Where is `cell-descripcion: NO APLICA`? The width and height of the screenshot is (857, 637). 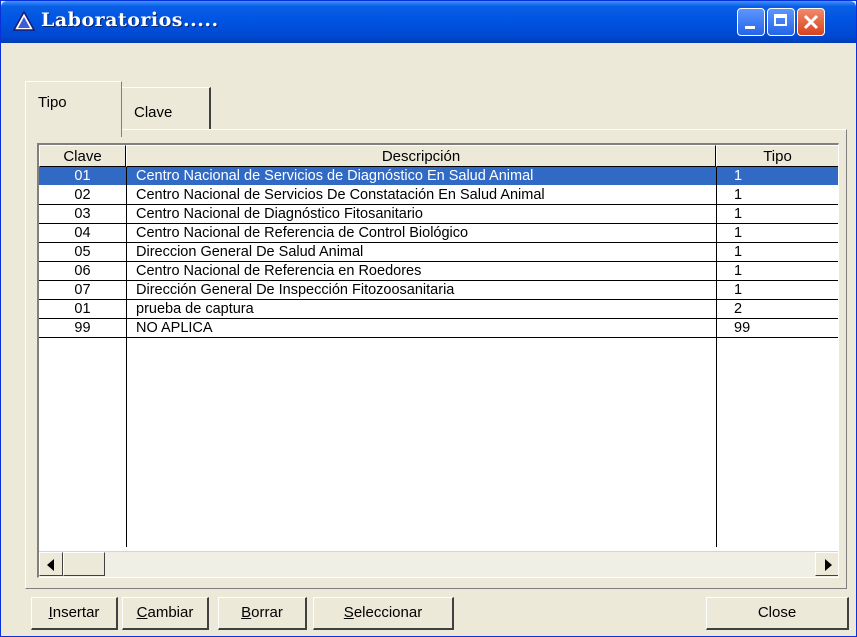
cell-descripcion: NO APLICA is located at coordinates (421, 328).